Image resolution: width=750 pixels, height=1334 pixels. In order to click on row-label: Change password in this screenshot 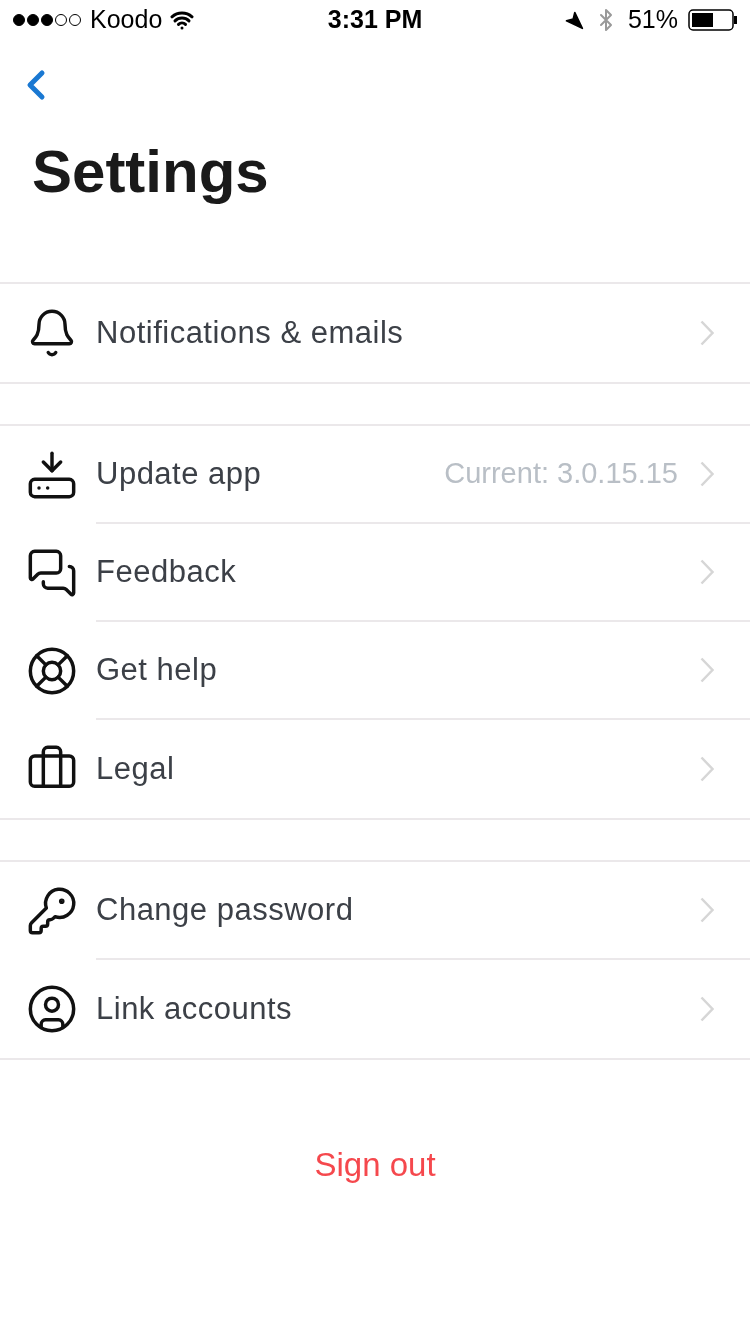, I will do `click(225, 909)`.